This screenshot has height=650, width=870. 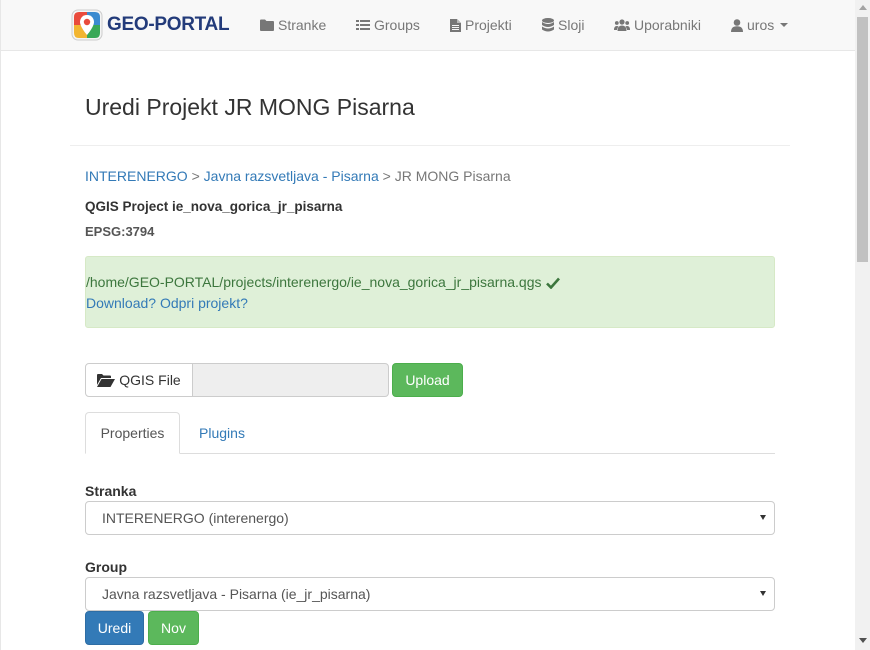 What do you see at coordinates (552, 283) in the screenshot?
I see `check-icon` at bounding box center [552, 283].